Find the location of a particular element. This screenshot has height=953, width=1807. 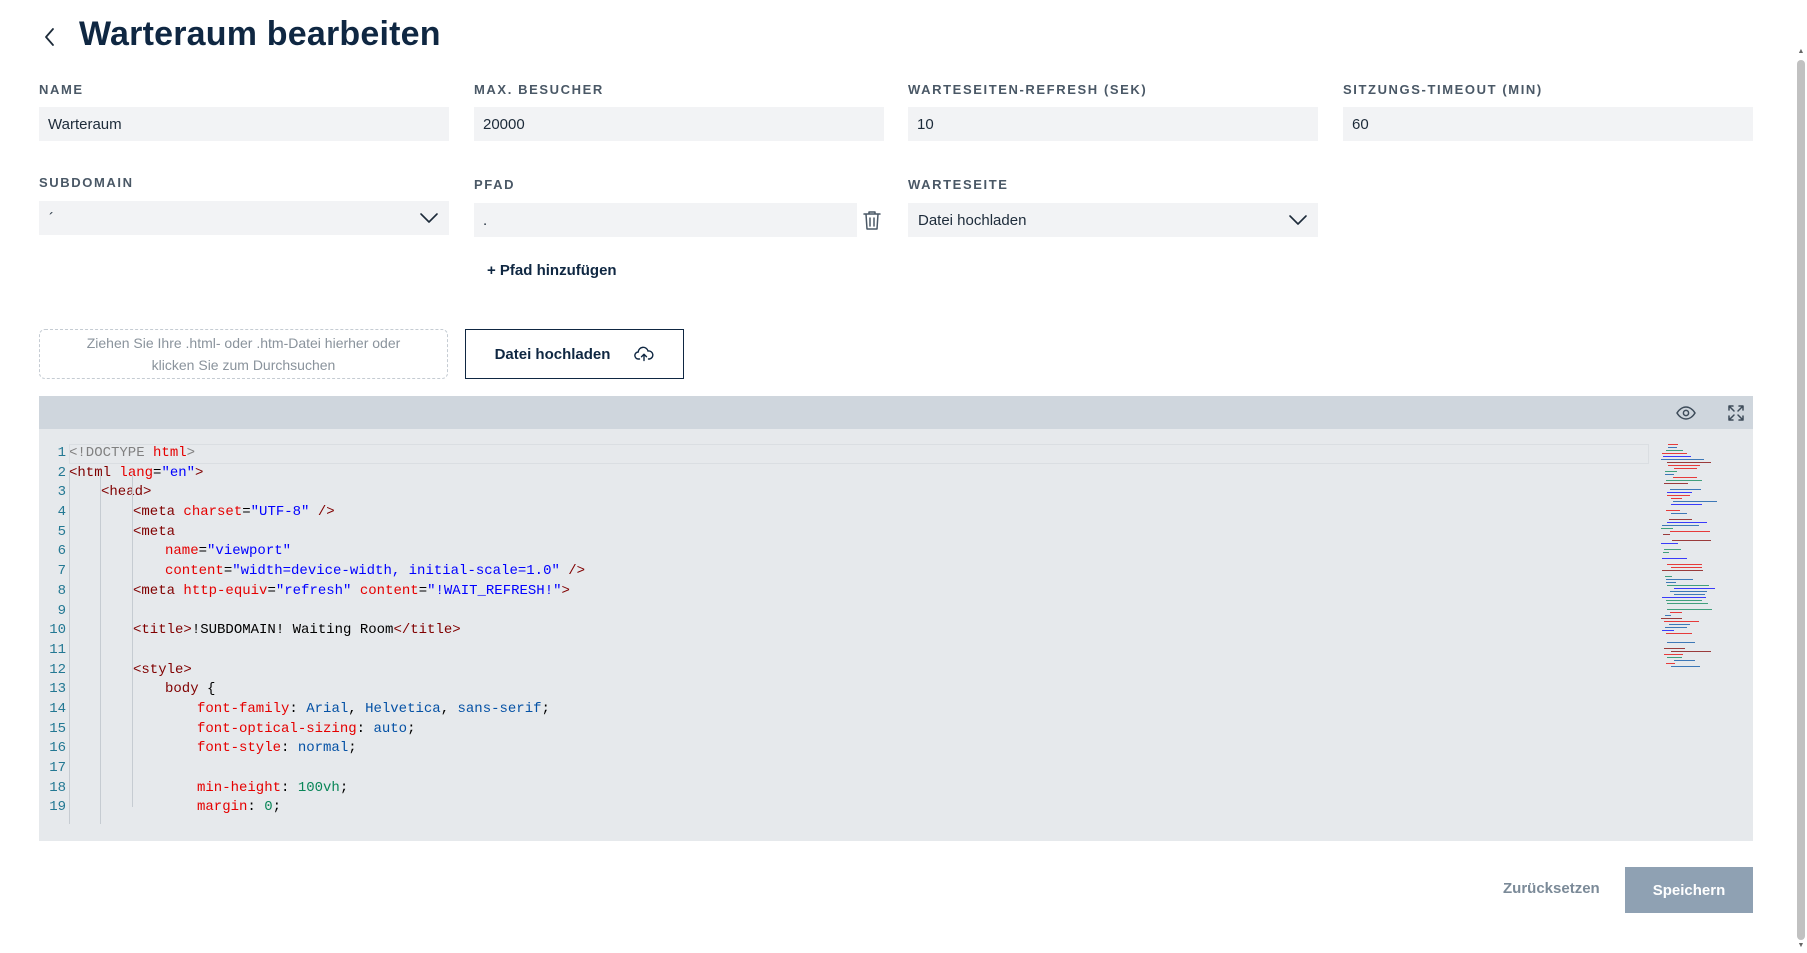

code-token: sans-serif is located at coordinates (499, 708).